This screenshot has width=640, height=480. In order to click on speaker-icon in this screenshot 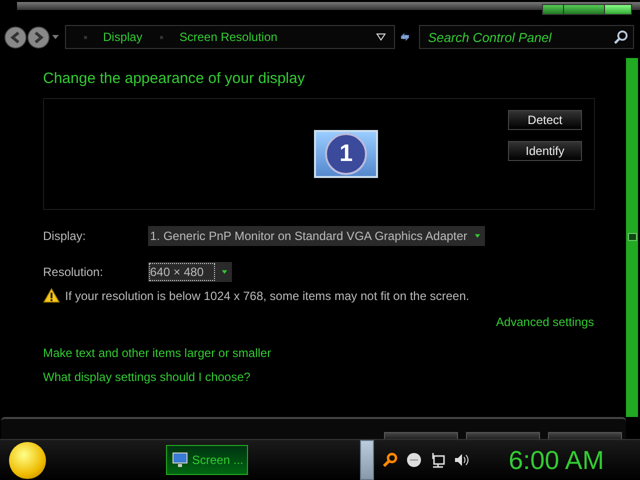, I will do `click(462, 460)`.